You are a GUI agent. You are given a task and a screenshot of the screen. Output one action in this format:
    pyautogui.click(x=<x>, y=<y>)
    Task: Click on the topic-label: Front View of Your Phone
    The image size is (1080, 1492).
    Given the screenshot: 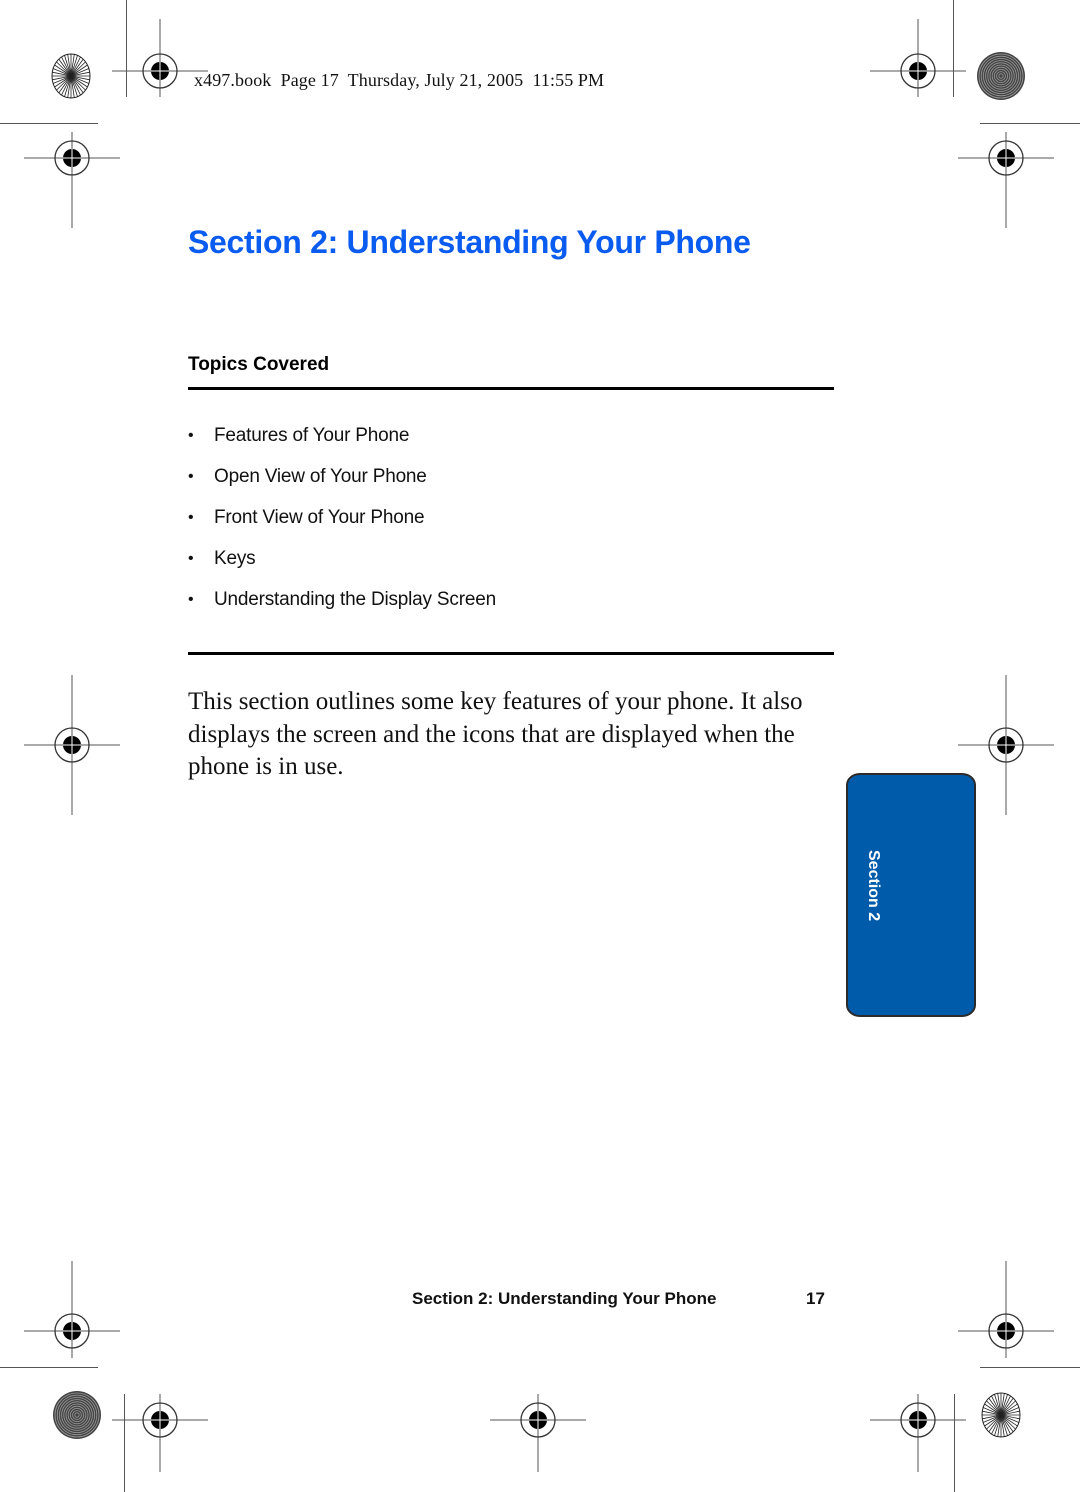 What is the action you would take?
    pyautogui.click(x=319, y=517)
    